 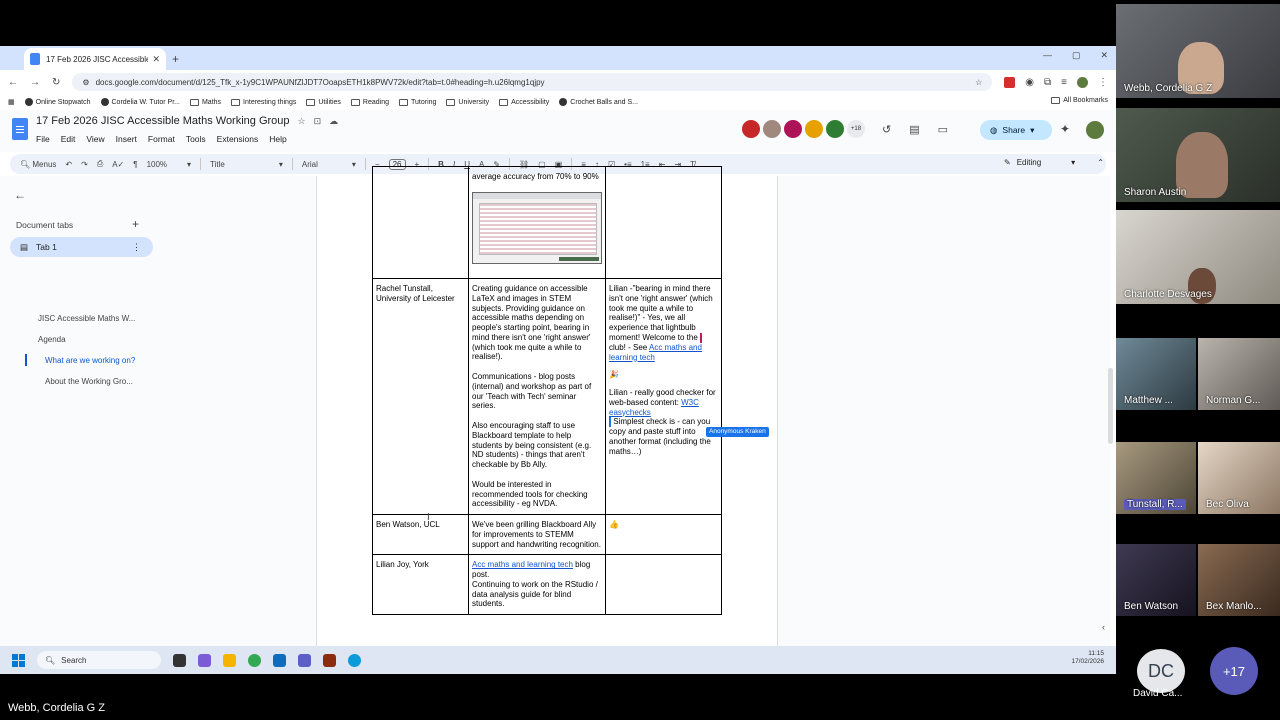 I want to click on table-cell: average accuracy from 70% to 90%, so click(x=537, y=222).